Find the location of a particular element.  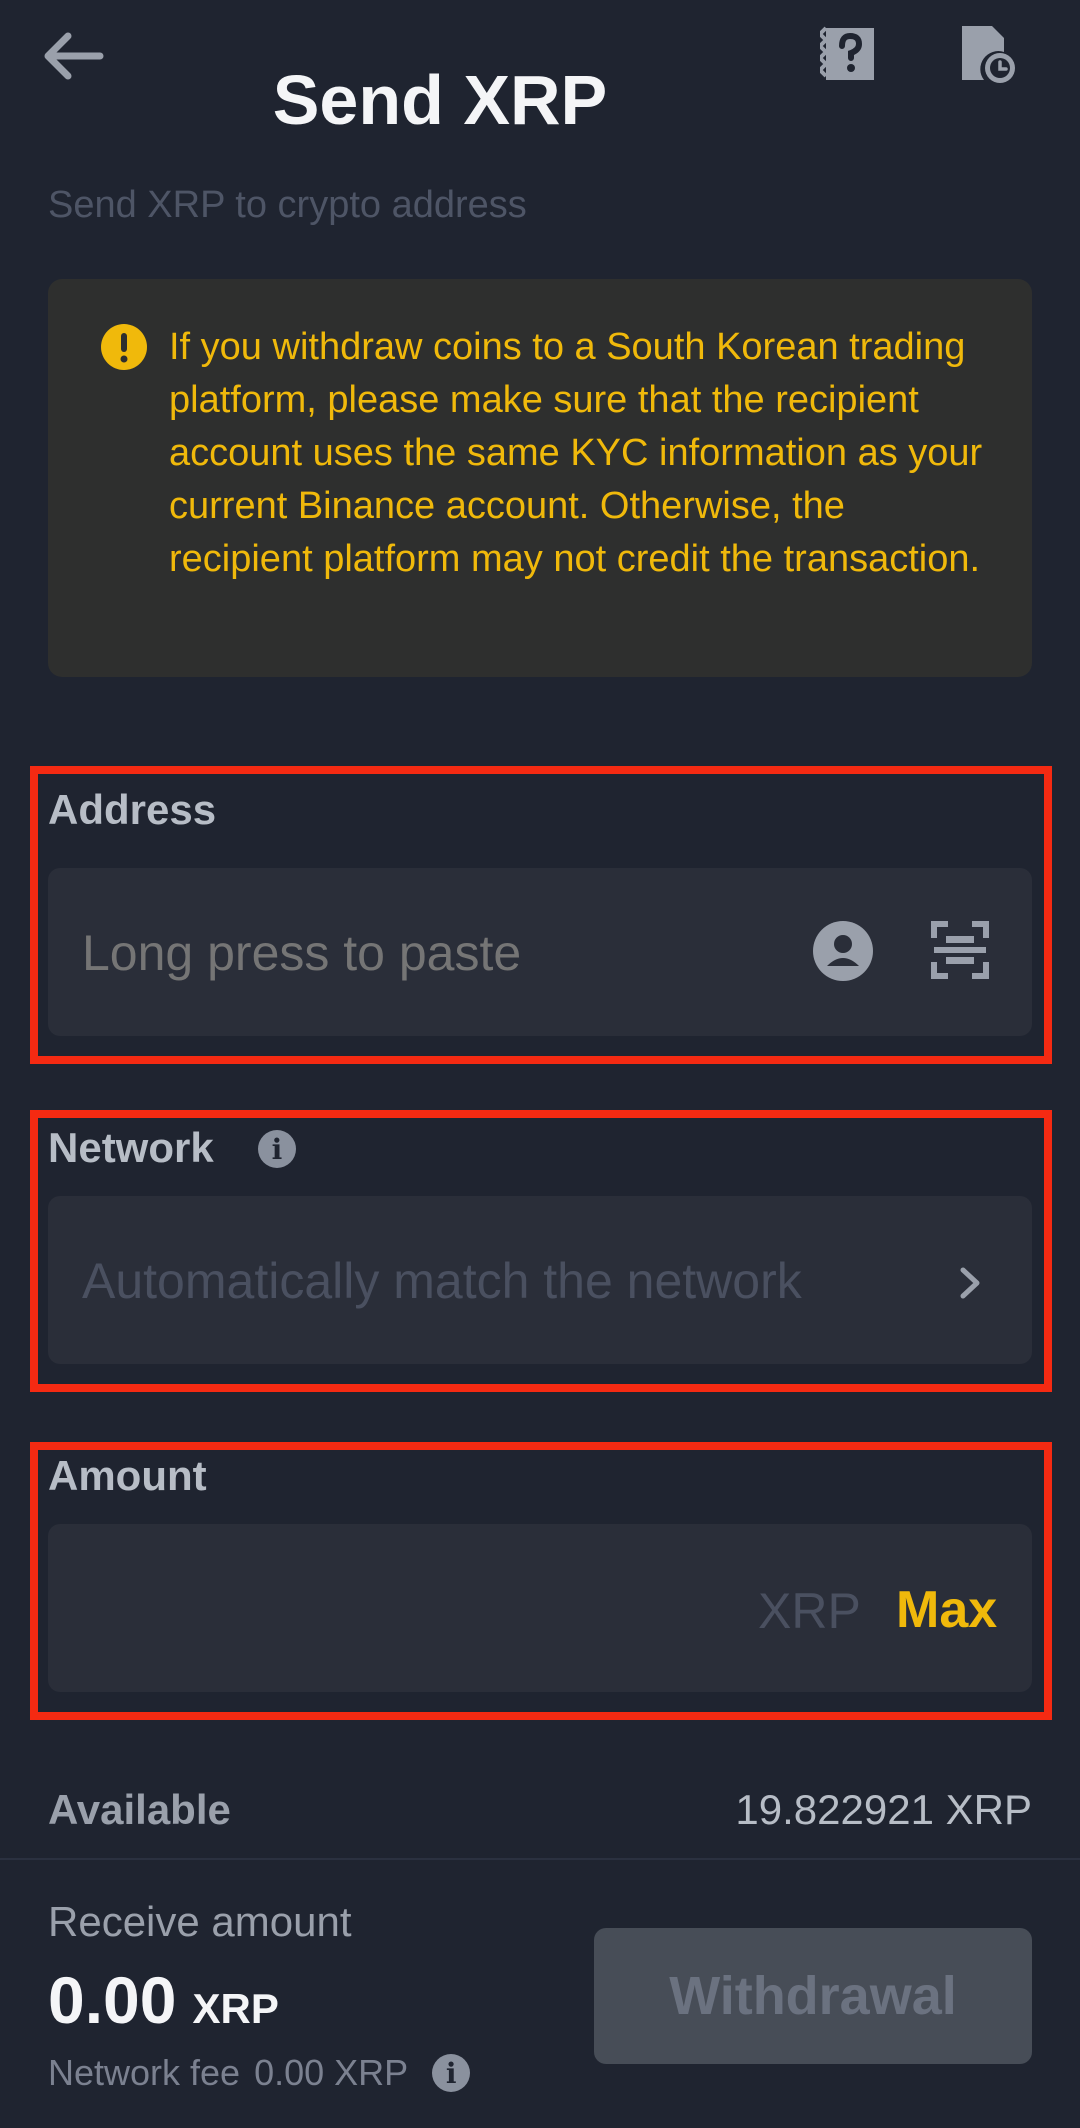

network-fee-value: 0.00 XRP is located at coordinates (331, 2072).